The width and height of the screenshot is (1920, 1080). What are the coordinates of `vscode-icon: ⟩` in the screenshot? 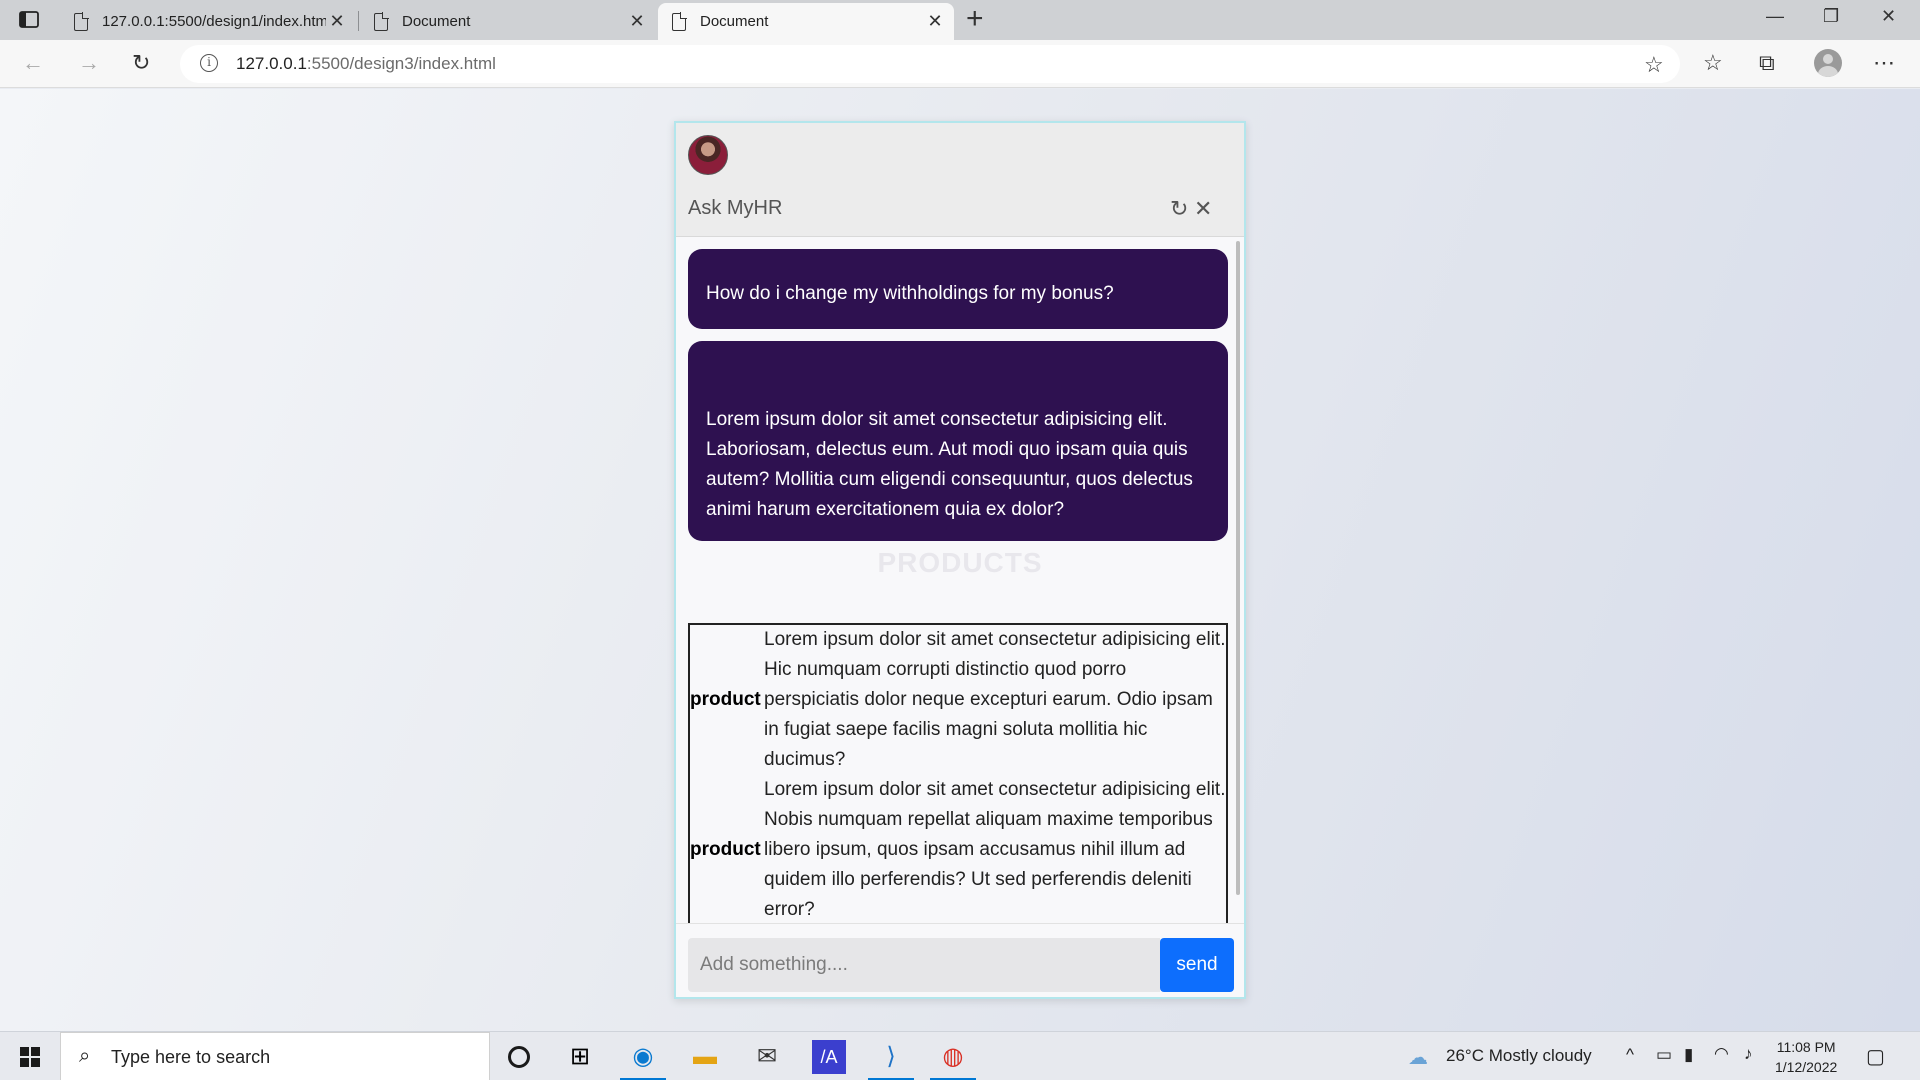 It's located at (891, 1060).